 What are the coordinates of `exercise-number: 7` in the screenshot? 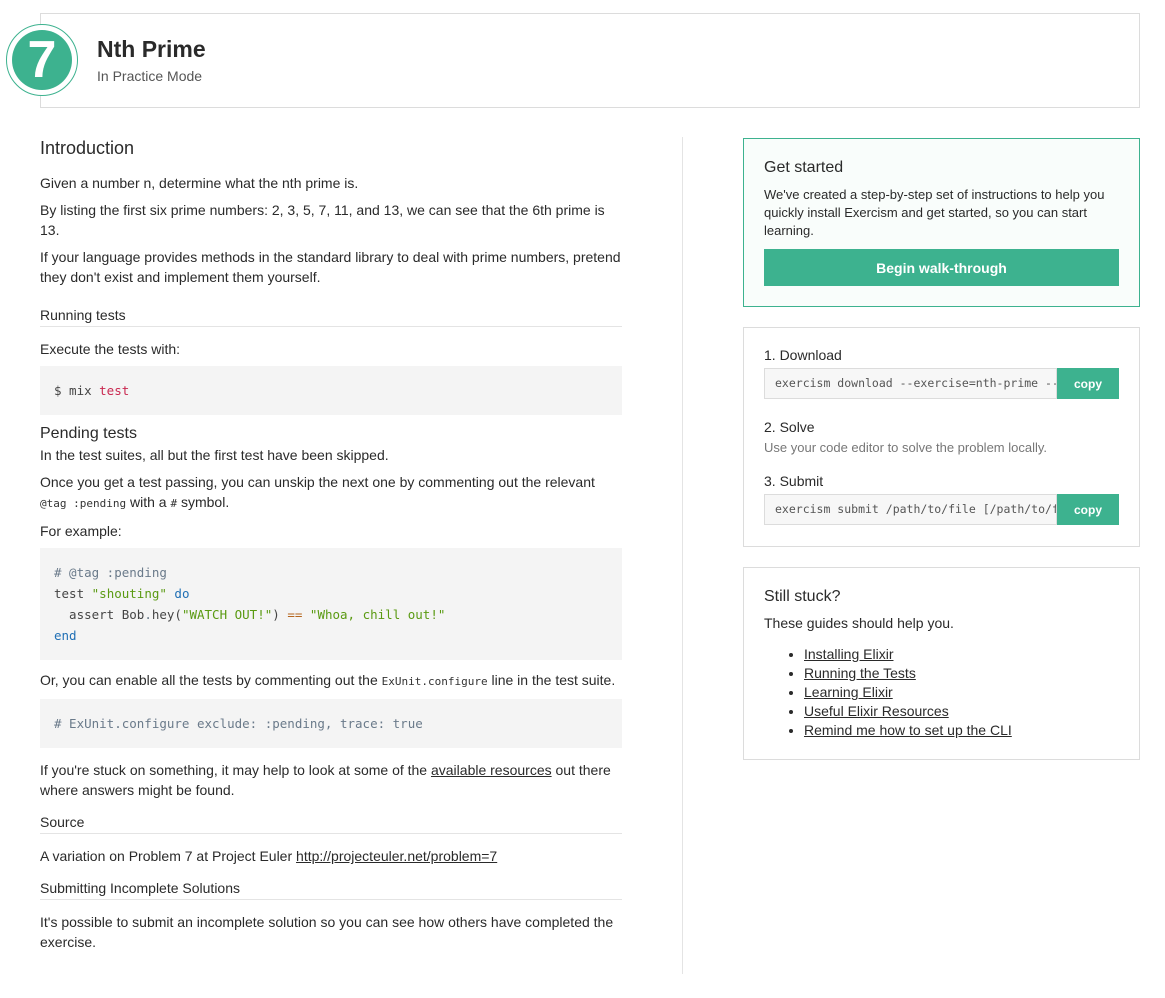 It's located at (42, 60).